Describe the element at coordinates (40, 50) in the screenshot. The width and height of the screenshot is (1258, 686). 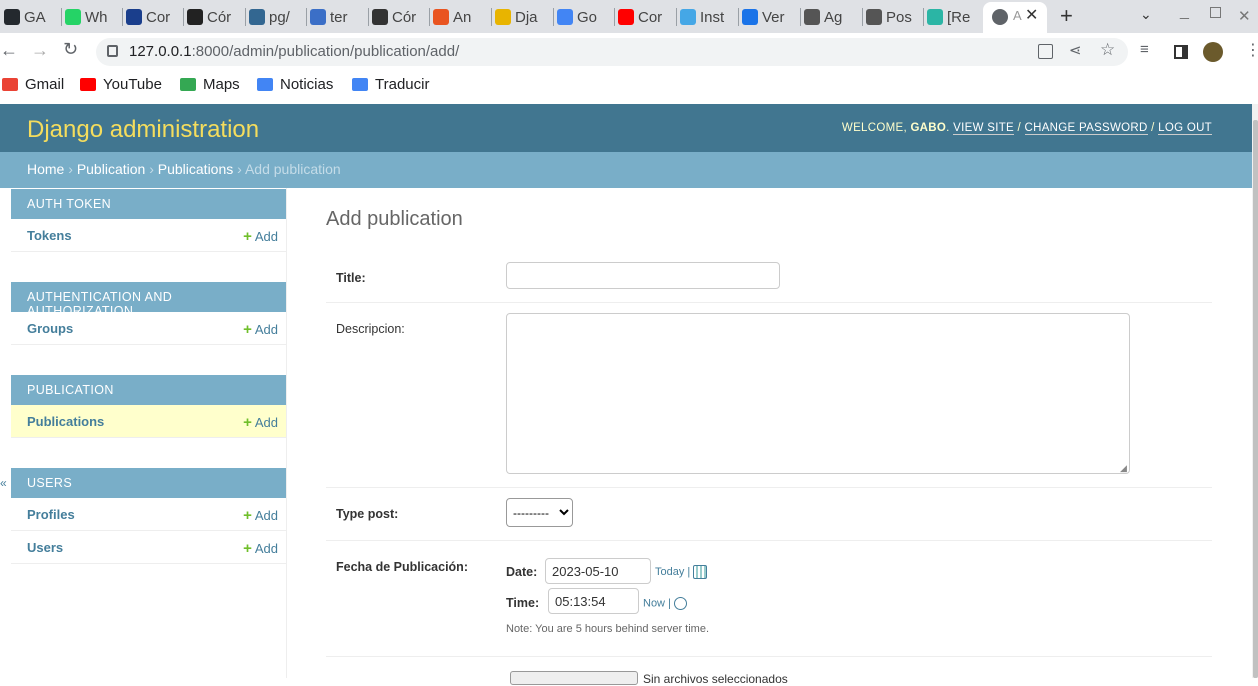
I see `forward-icon: →` at that location.